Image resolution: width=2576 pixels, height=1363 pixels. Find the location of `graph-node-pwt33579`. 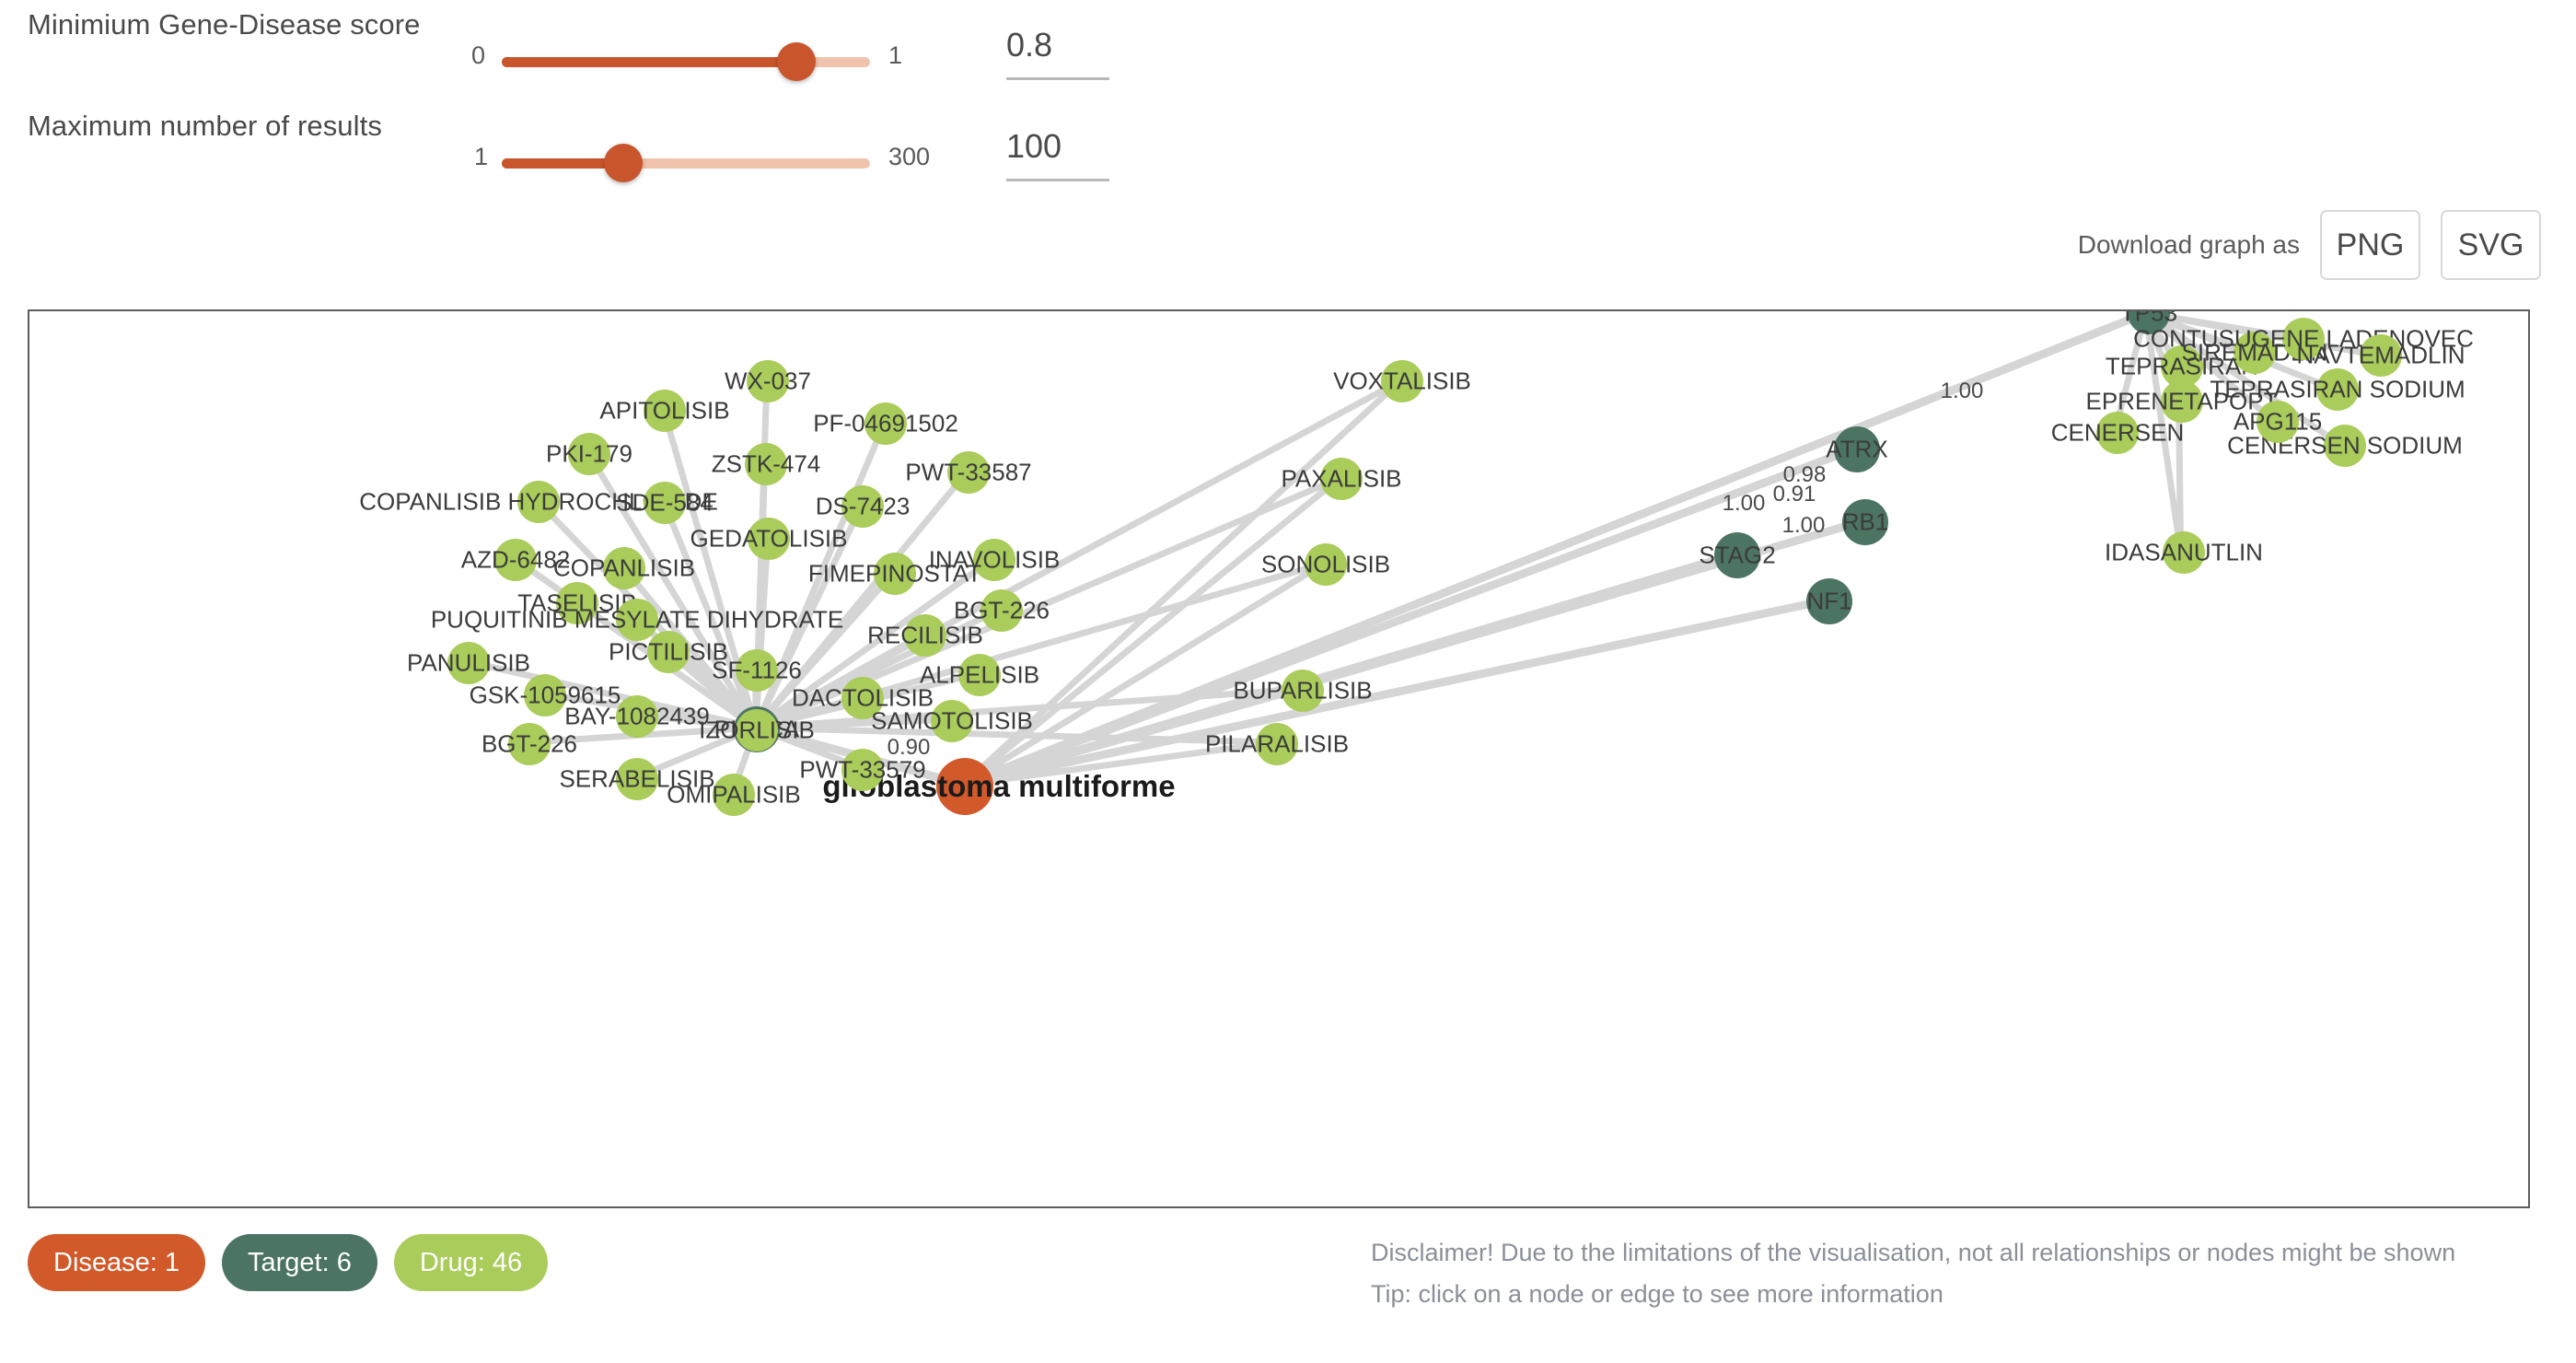

graph-node-pwt33579 is located at coordinates (862, 770).